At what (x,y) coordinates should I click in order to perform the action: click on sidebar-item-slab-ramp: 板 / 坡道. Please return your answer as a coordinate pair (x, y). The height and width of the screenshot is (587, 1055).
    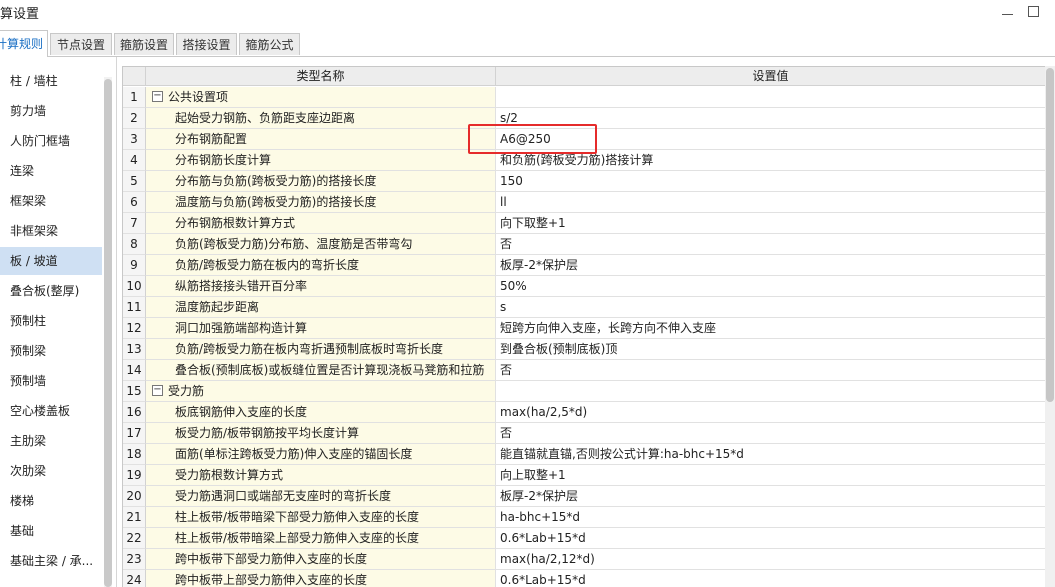
    Looking at the image, I should click on (51, 261).